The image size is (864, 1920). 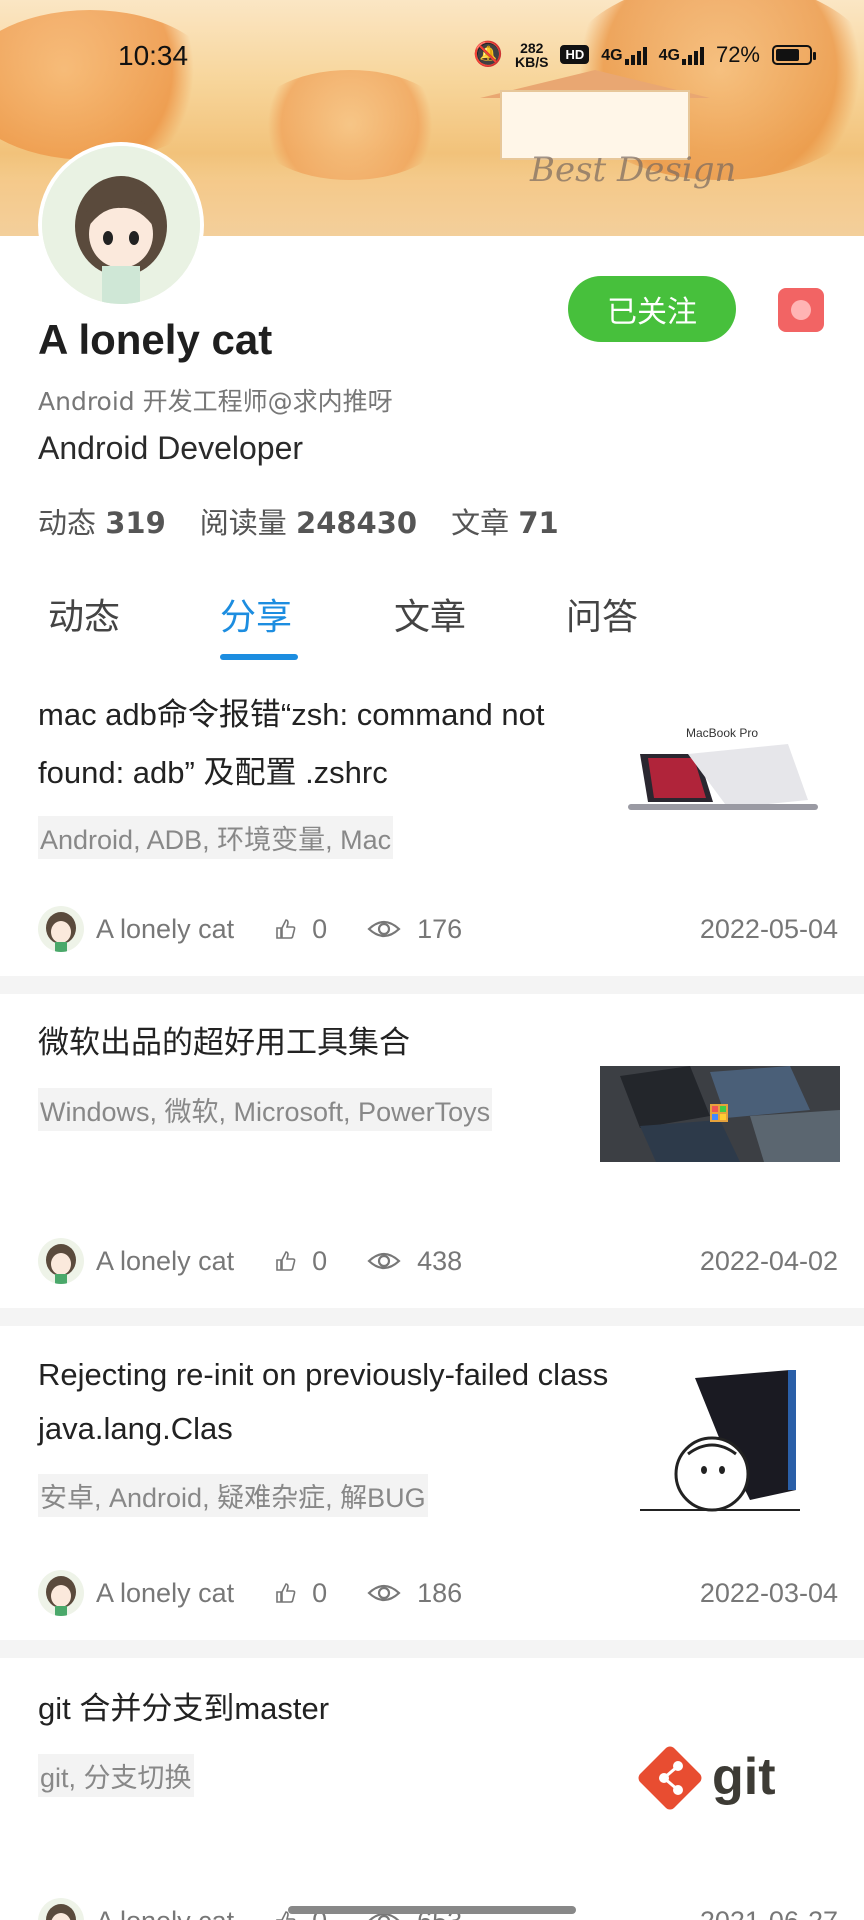 What do you see at coordinates (308, 523) in the screenshot?
I see `stat-reads: 阅读量 248430` at bounding box center [308, 523].